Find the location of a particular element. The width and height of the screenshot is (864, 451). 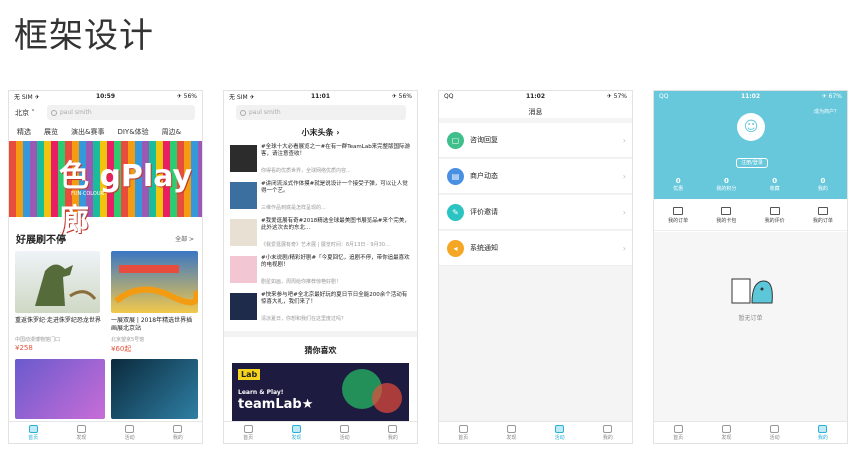

profile-menu: 我的订单 我的卡包 我的评价 我的订单 is located at coordinates (750, 216).